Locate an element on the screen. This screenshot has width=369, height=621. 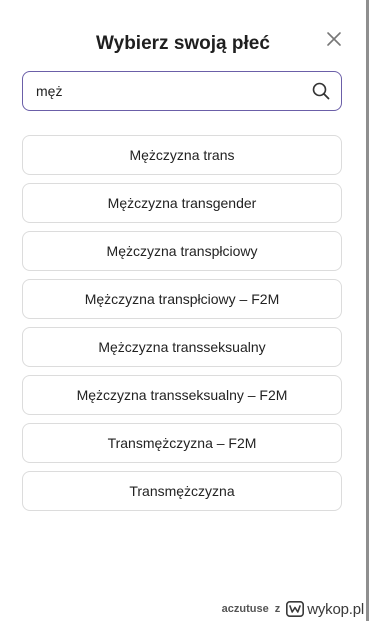
dialog-title: Wybierz swoją płeć is located at coordinates (183, 43).